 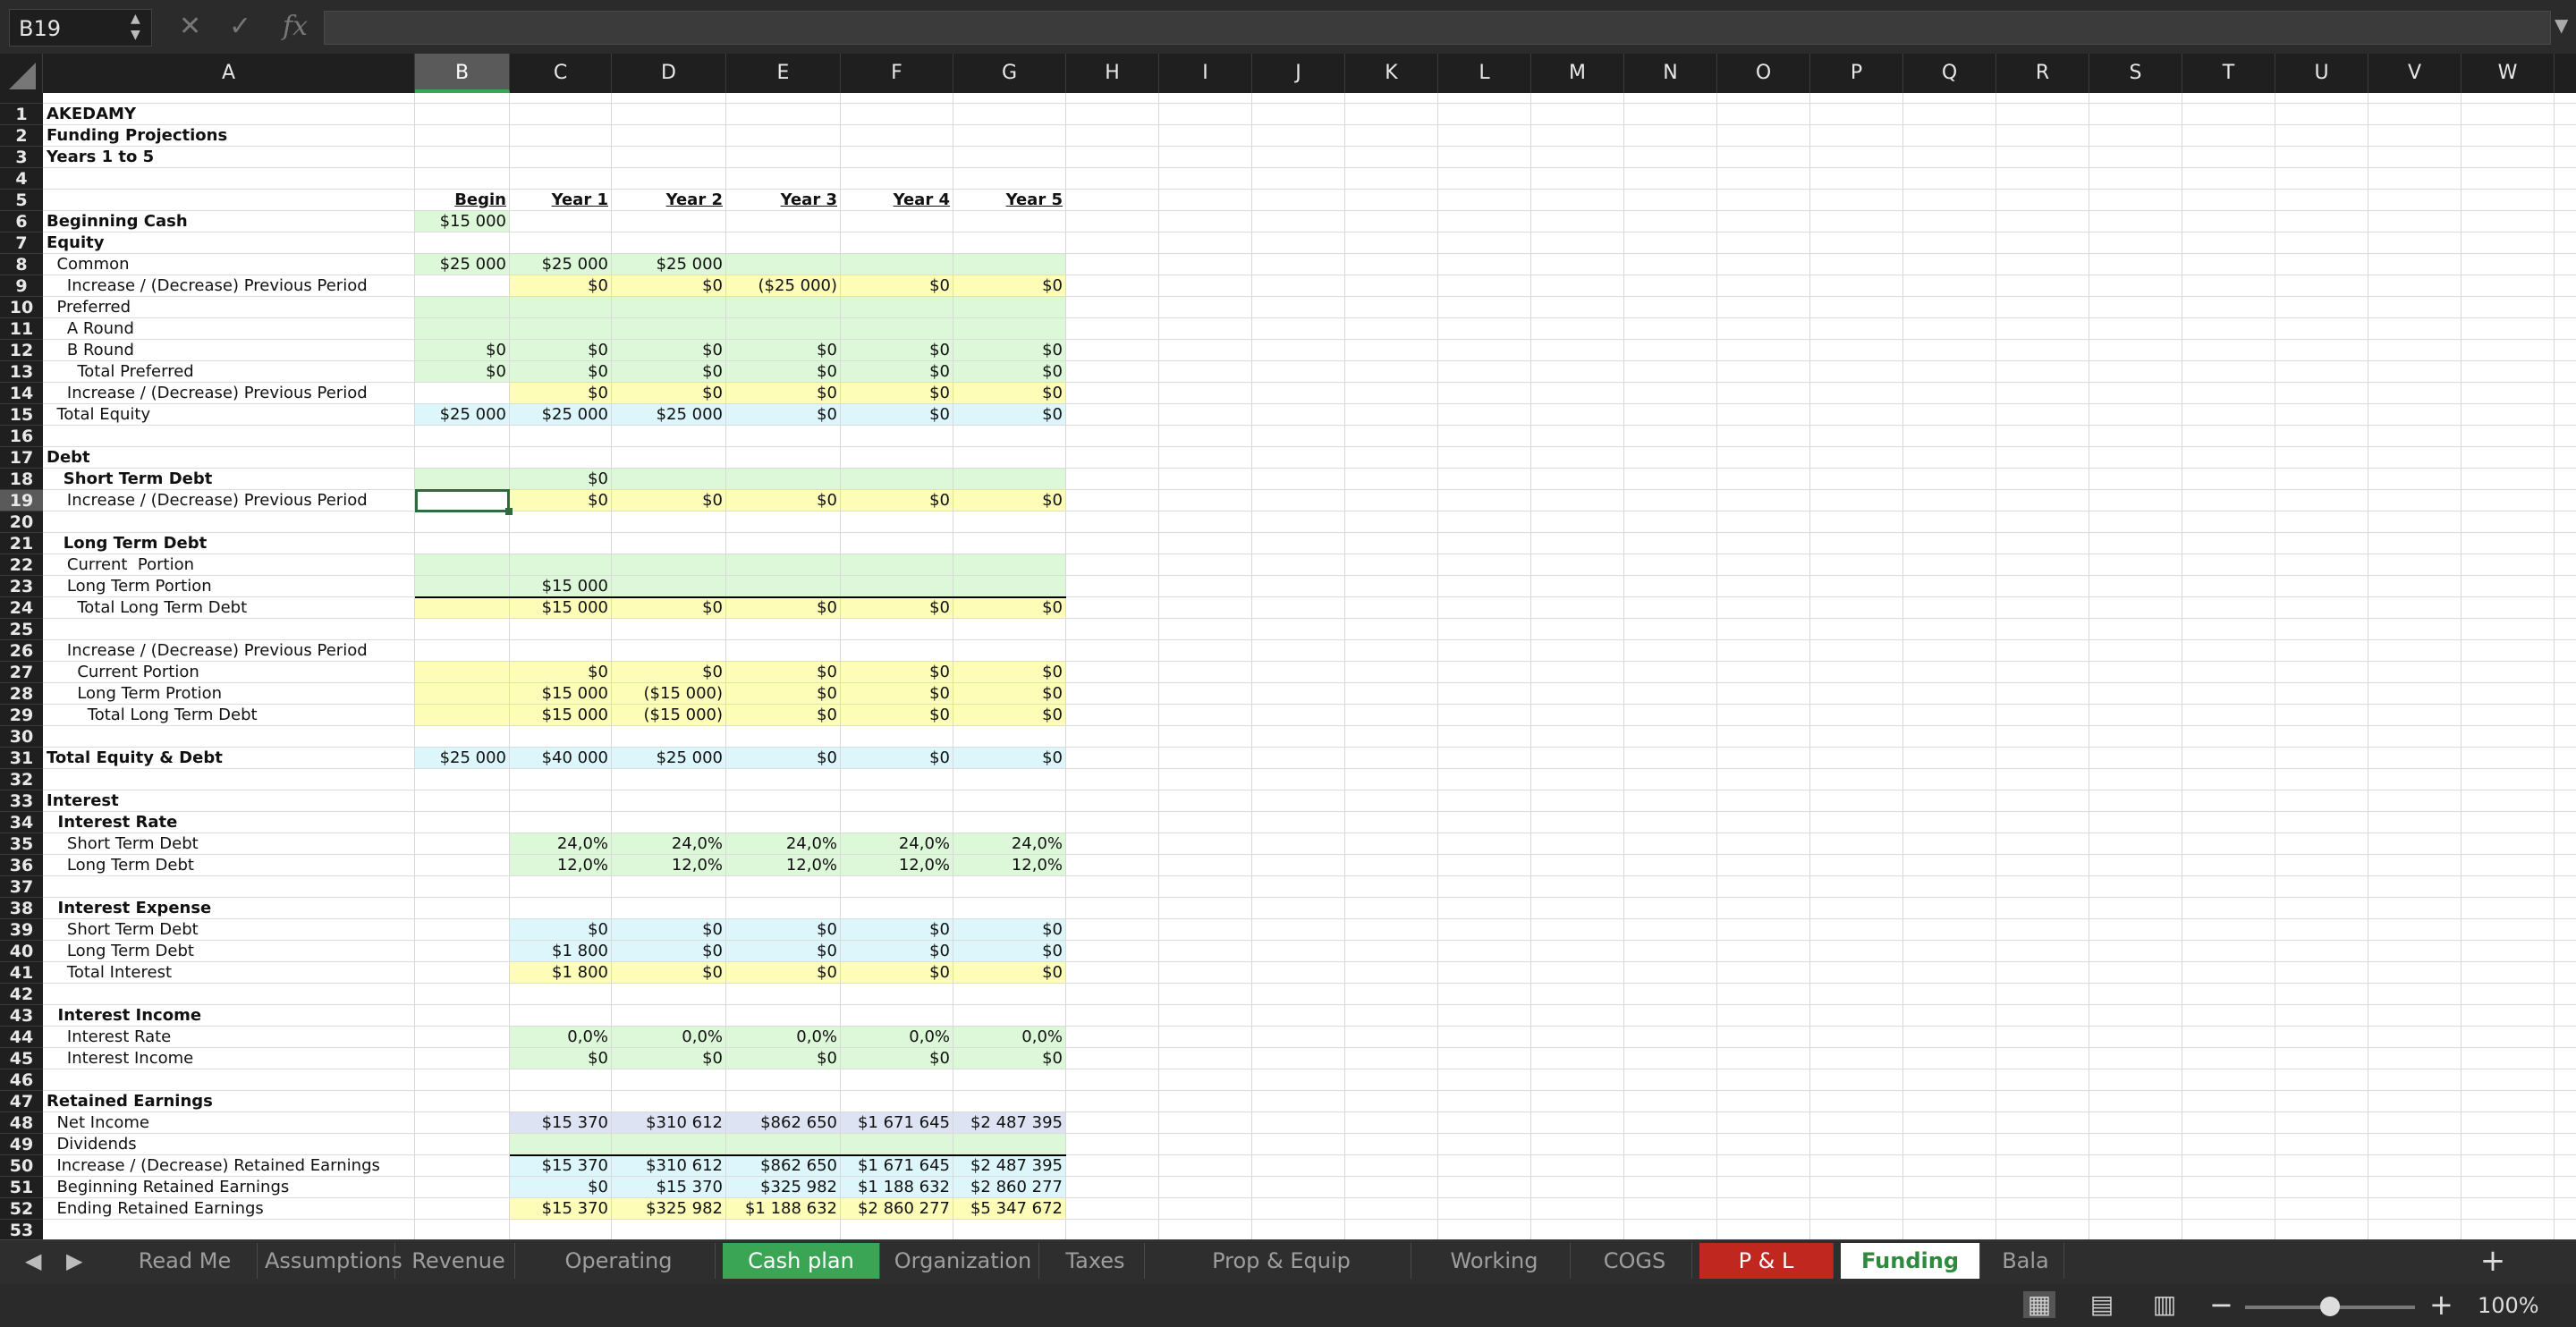 What do you see at coordinates (129, 586) in the screenshot?
I see `row-label: Long Term Portion` at bounding box center [129, 586].